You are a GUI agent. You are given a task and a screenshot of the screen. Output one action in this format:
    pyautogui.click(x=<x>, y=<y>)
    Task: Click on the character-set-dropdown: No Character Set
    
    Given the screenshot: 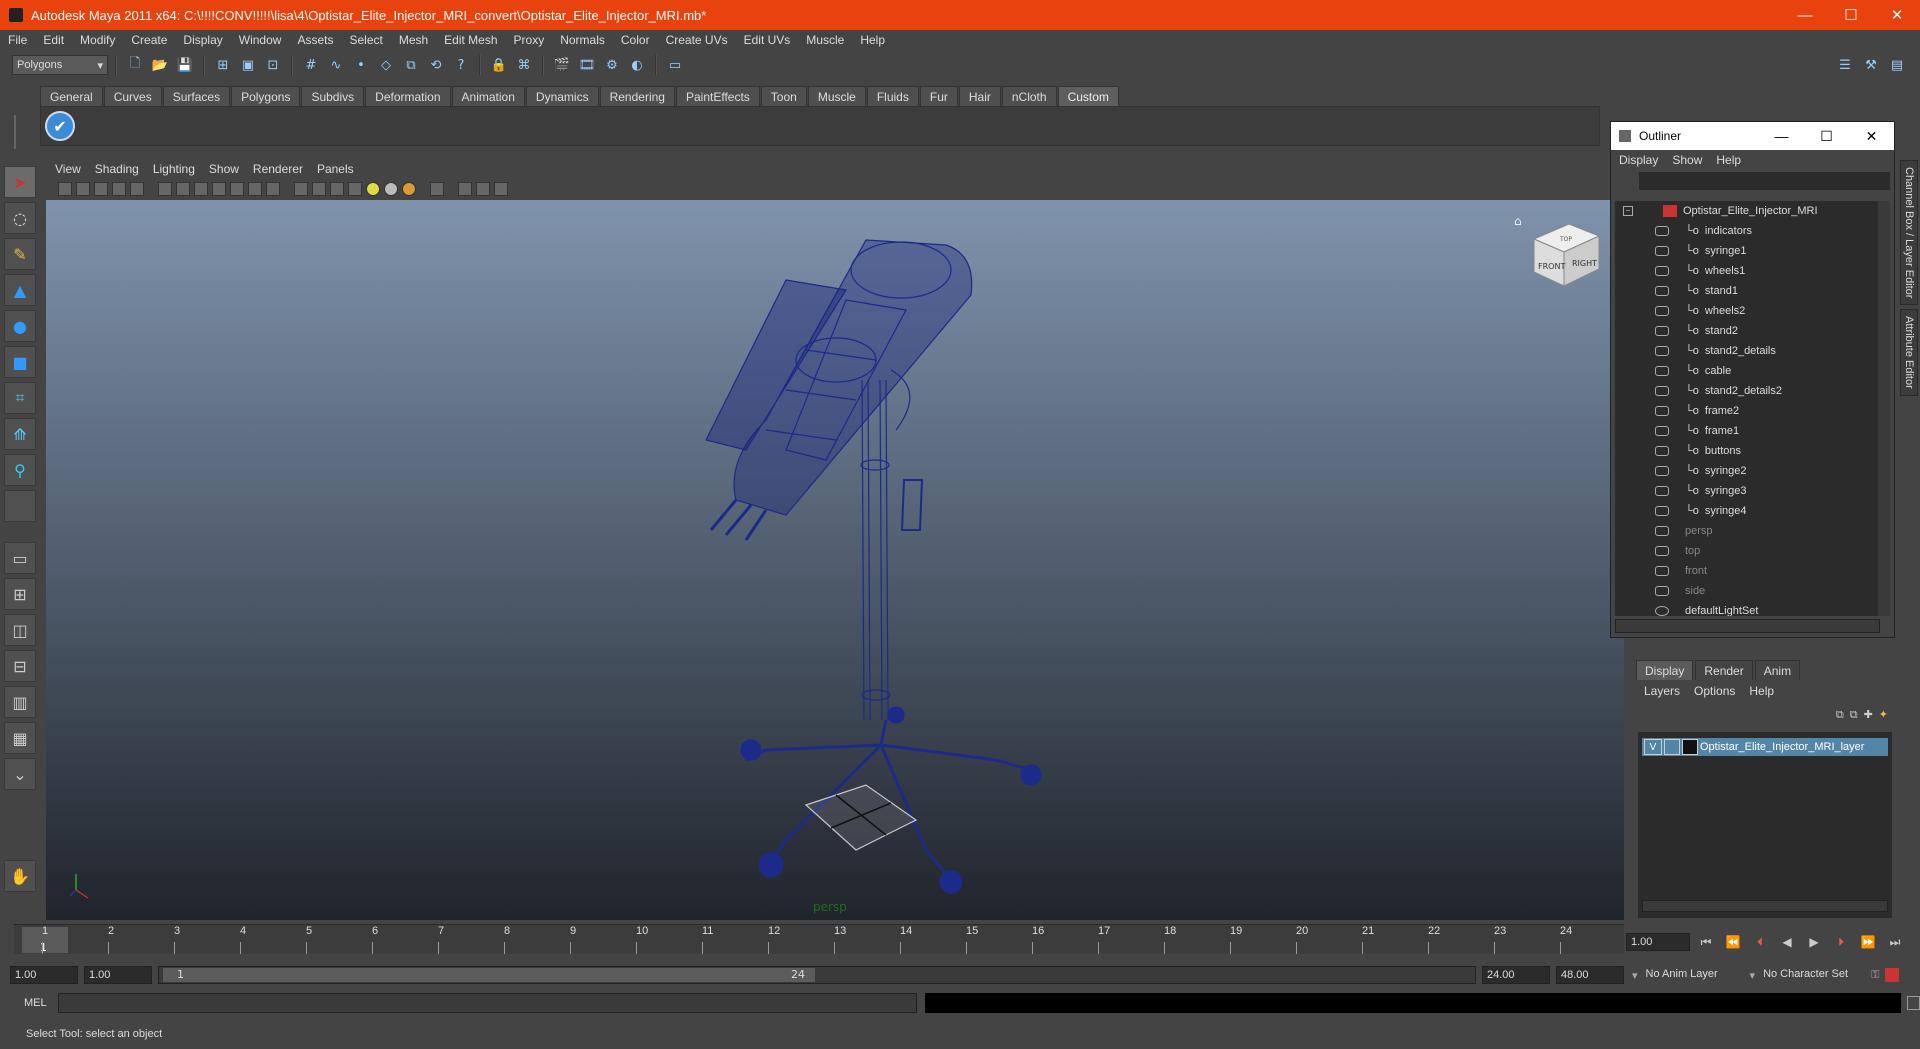 What is the action you would take?
    pyautogui.click(x=1814, y=975)
    